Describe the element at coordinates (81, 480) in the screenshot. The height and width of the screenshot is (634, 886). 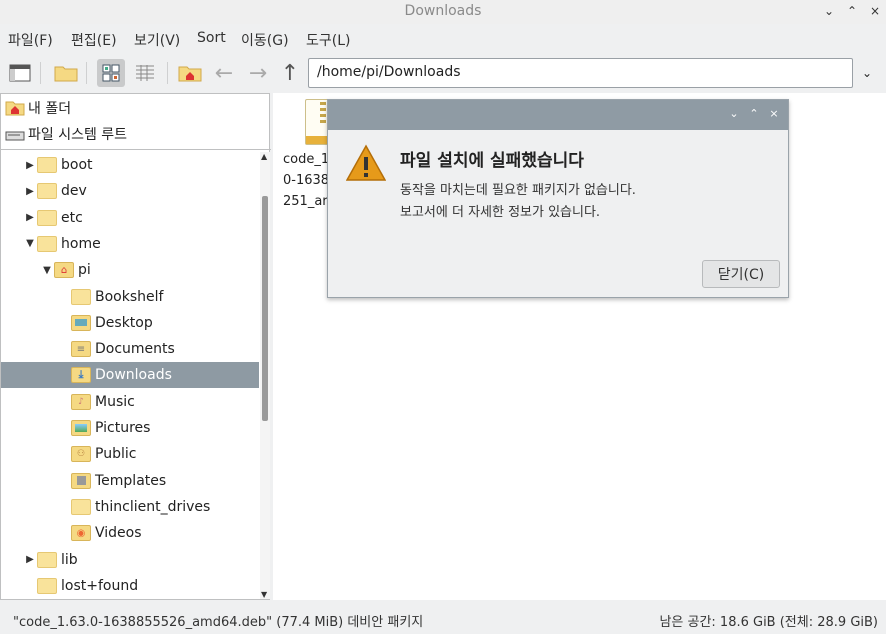
I see `templates-folder-icon` at that location.